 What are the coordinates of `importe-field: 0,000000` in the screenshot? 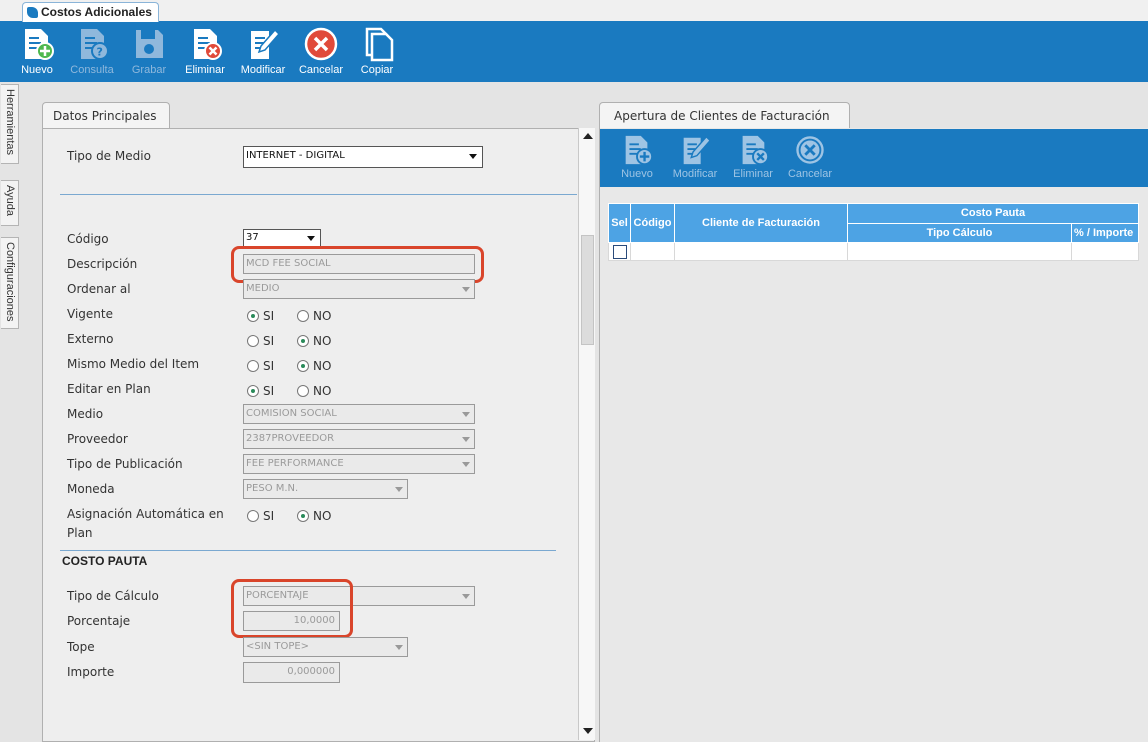 It's located at (291, 672).